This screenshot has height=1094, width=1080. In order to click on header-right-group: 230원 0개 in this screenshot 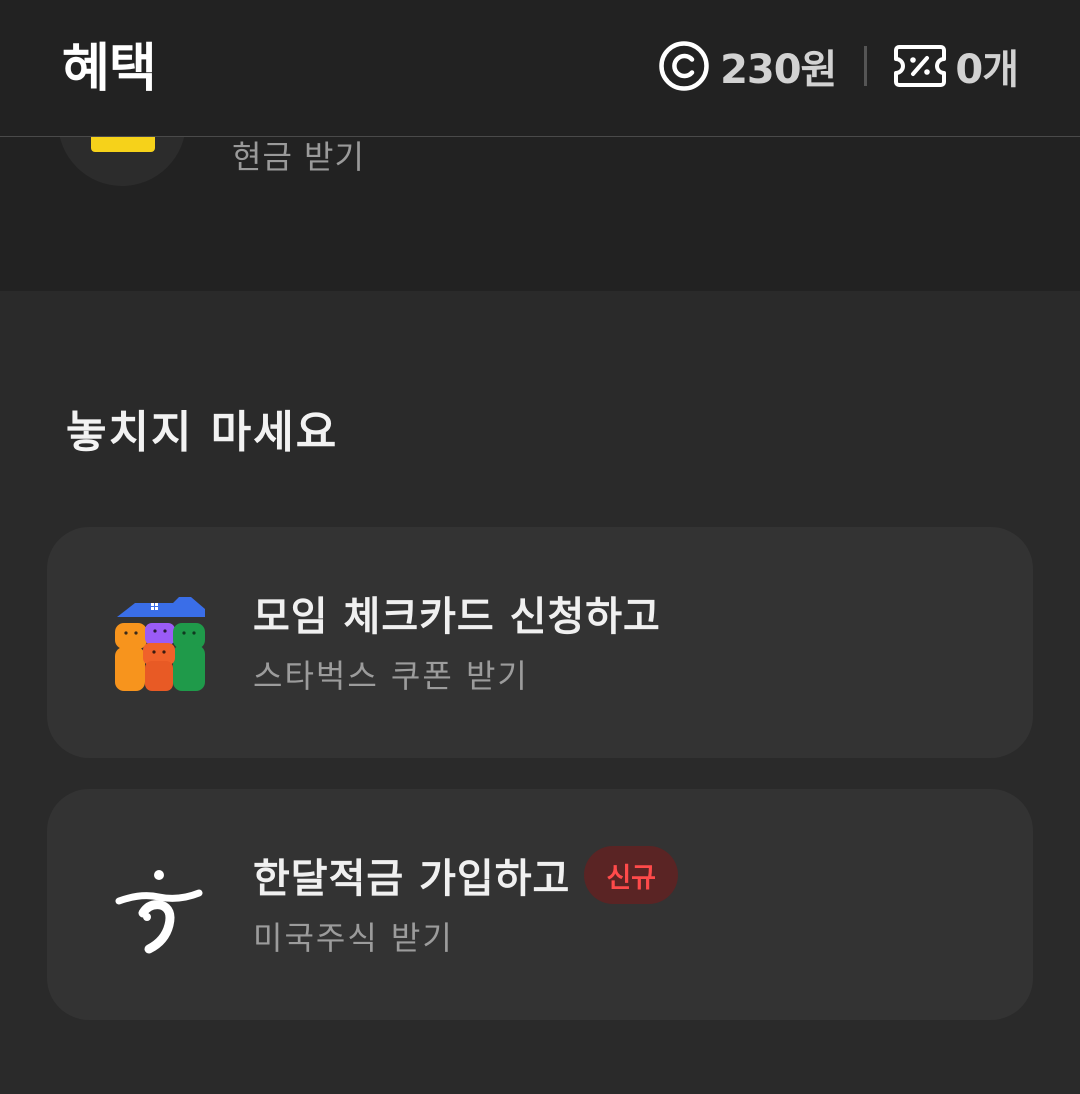, I will do `click(838, 66)`.